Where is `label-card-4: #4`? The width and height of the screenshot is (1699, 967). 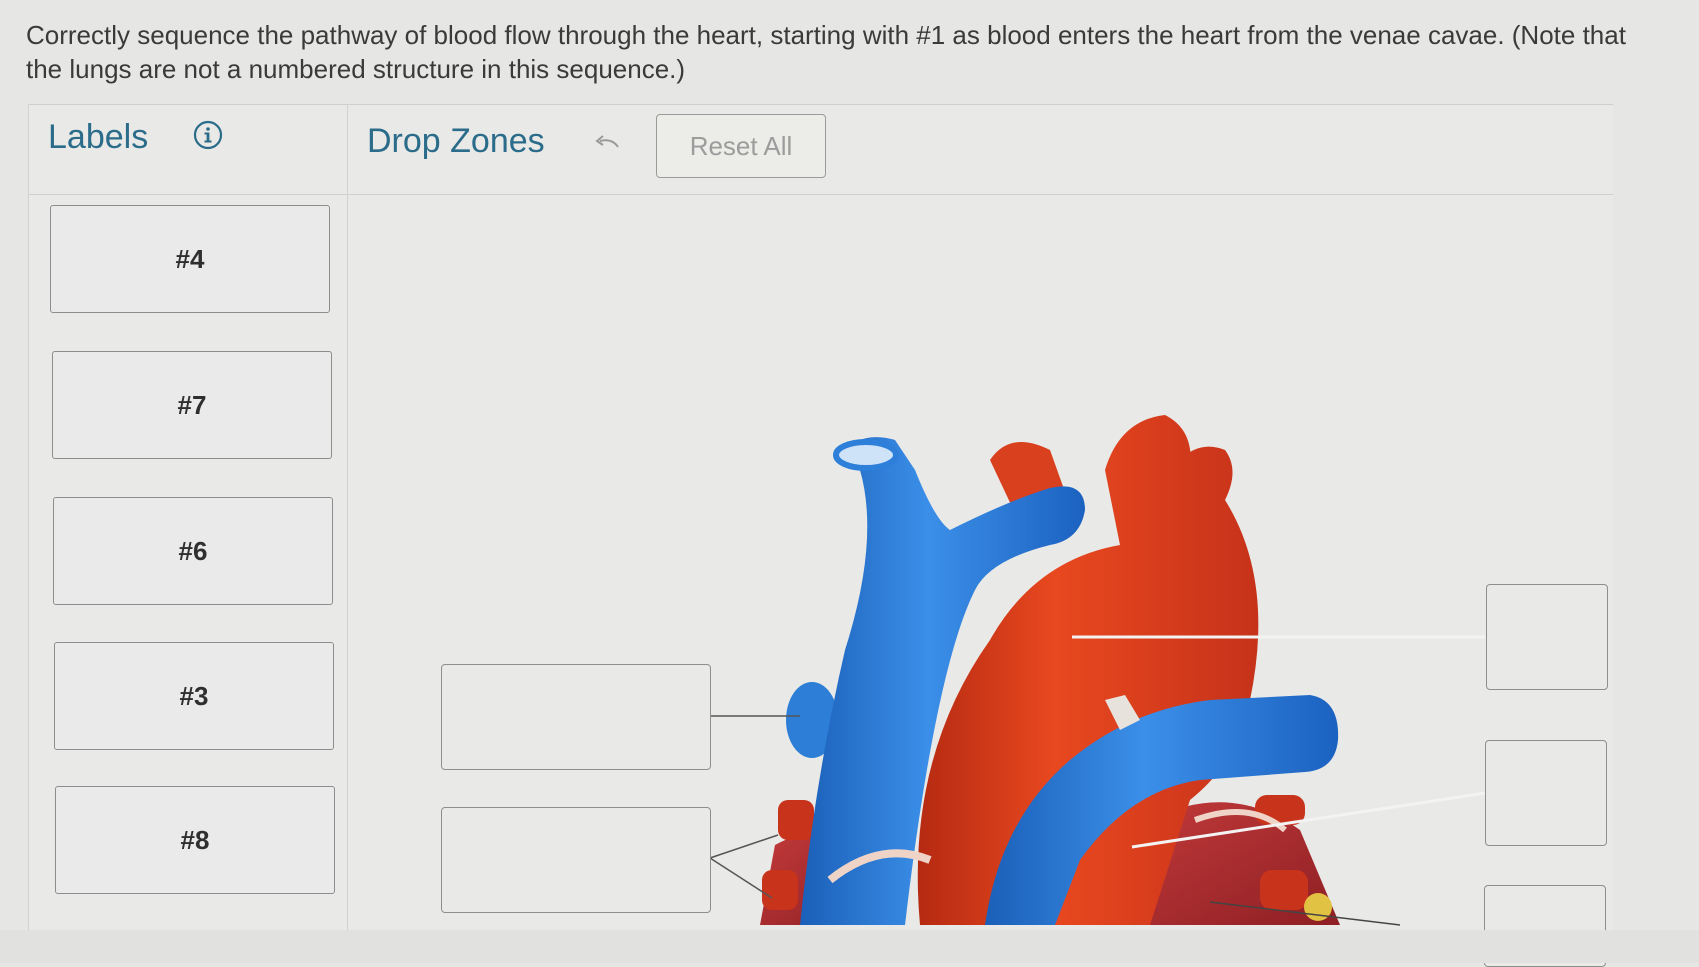
label-card-4: #4 is located at coordinates (190, 259).